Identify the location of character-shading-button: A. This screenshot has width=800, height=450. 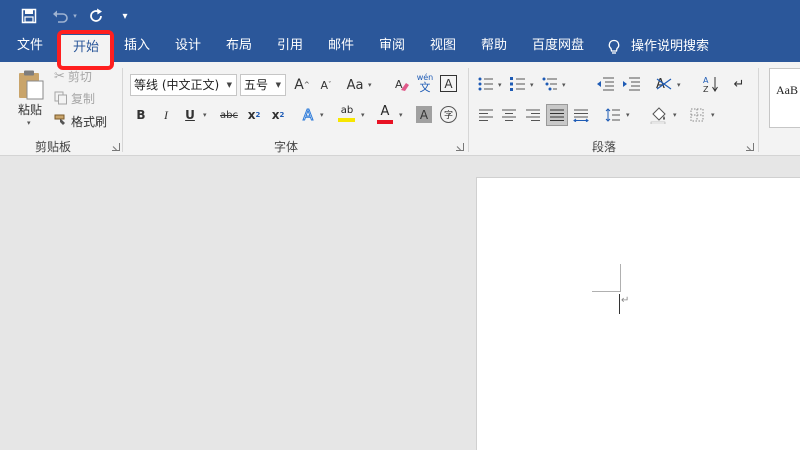
(424, 114).